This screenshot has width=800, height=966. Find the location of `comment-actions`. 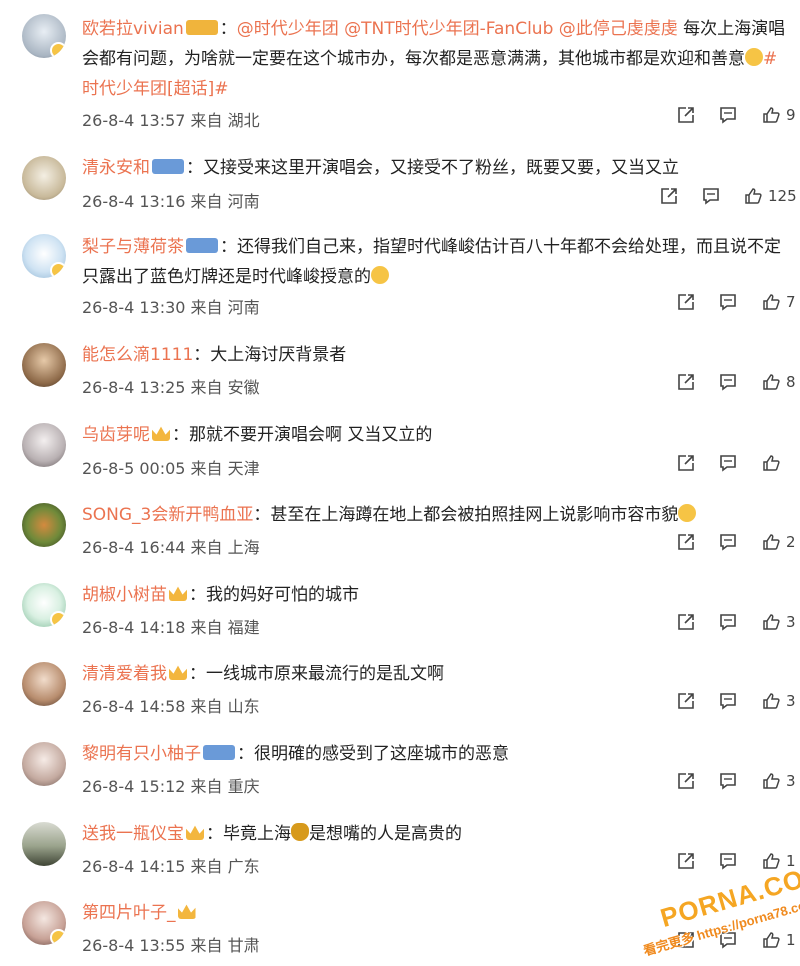

comment-actions is located at coordinates (738, 465).